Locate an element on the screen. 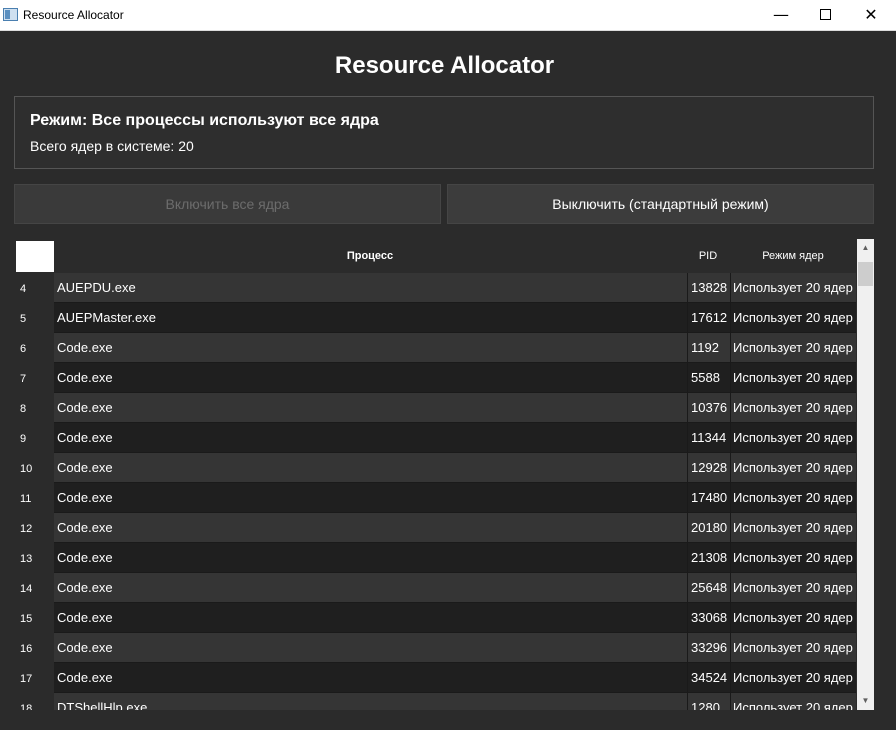 The width and height of the screenshot is (896, 730). select-all-corner is located at coordinates (35, 256).